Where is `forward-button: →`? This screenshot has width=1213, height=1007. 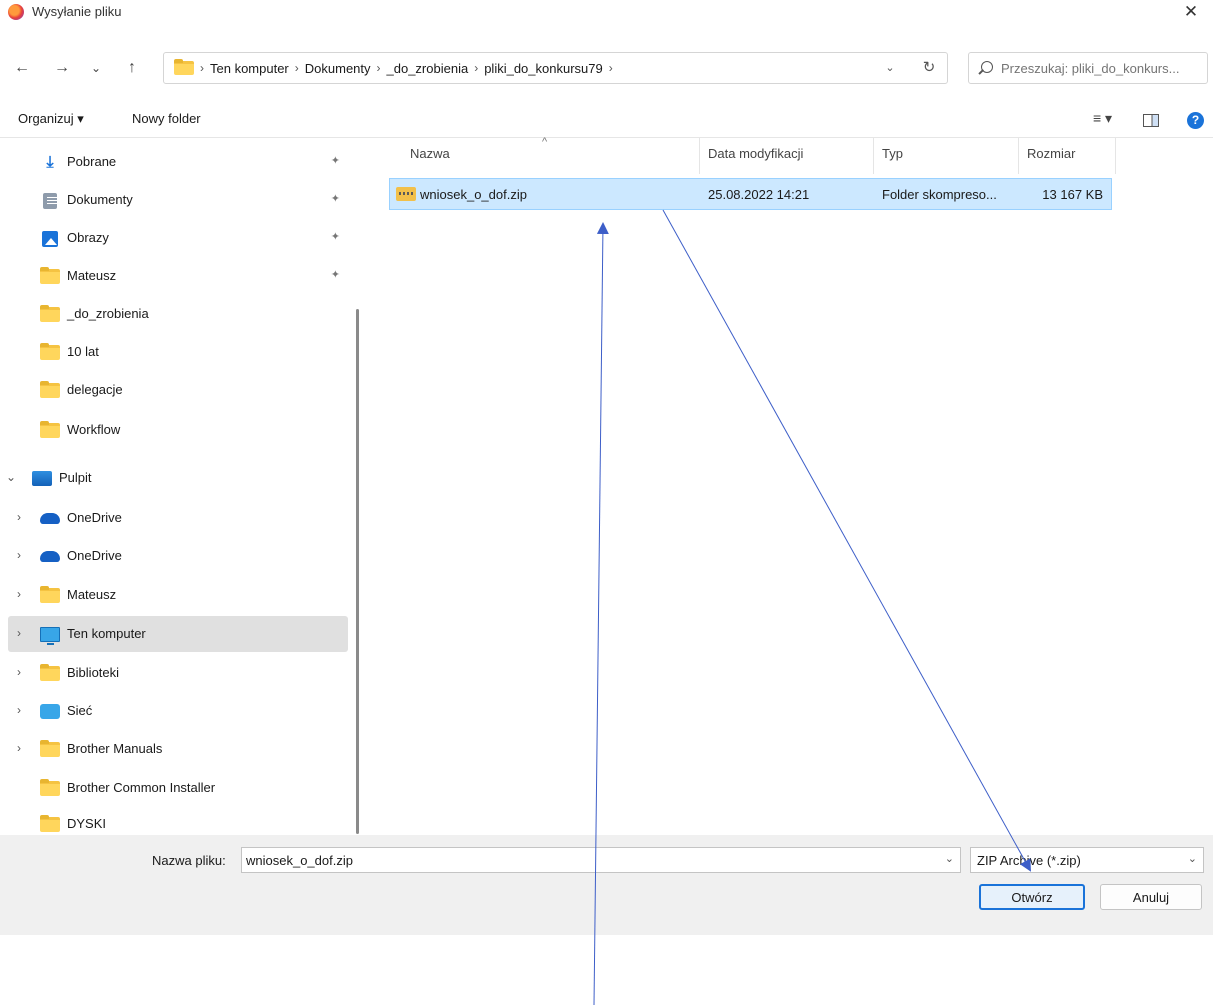 forward-button: → is located at coordinates (62, 68).